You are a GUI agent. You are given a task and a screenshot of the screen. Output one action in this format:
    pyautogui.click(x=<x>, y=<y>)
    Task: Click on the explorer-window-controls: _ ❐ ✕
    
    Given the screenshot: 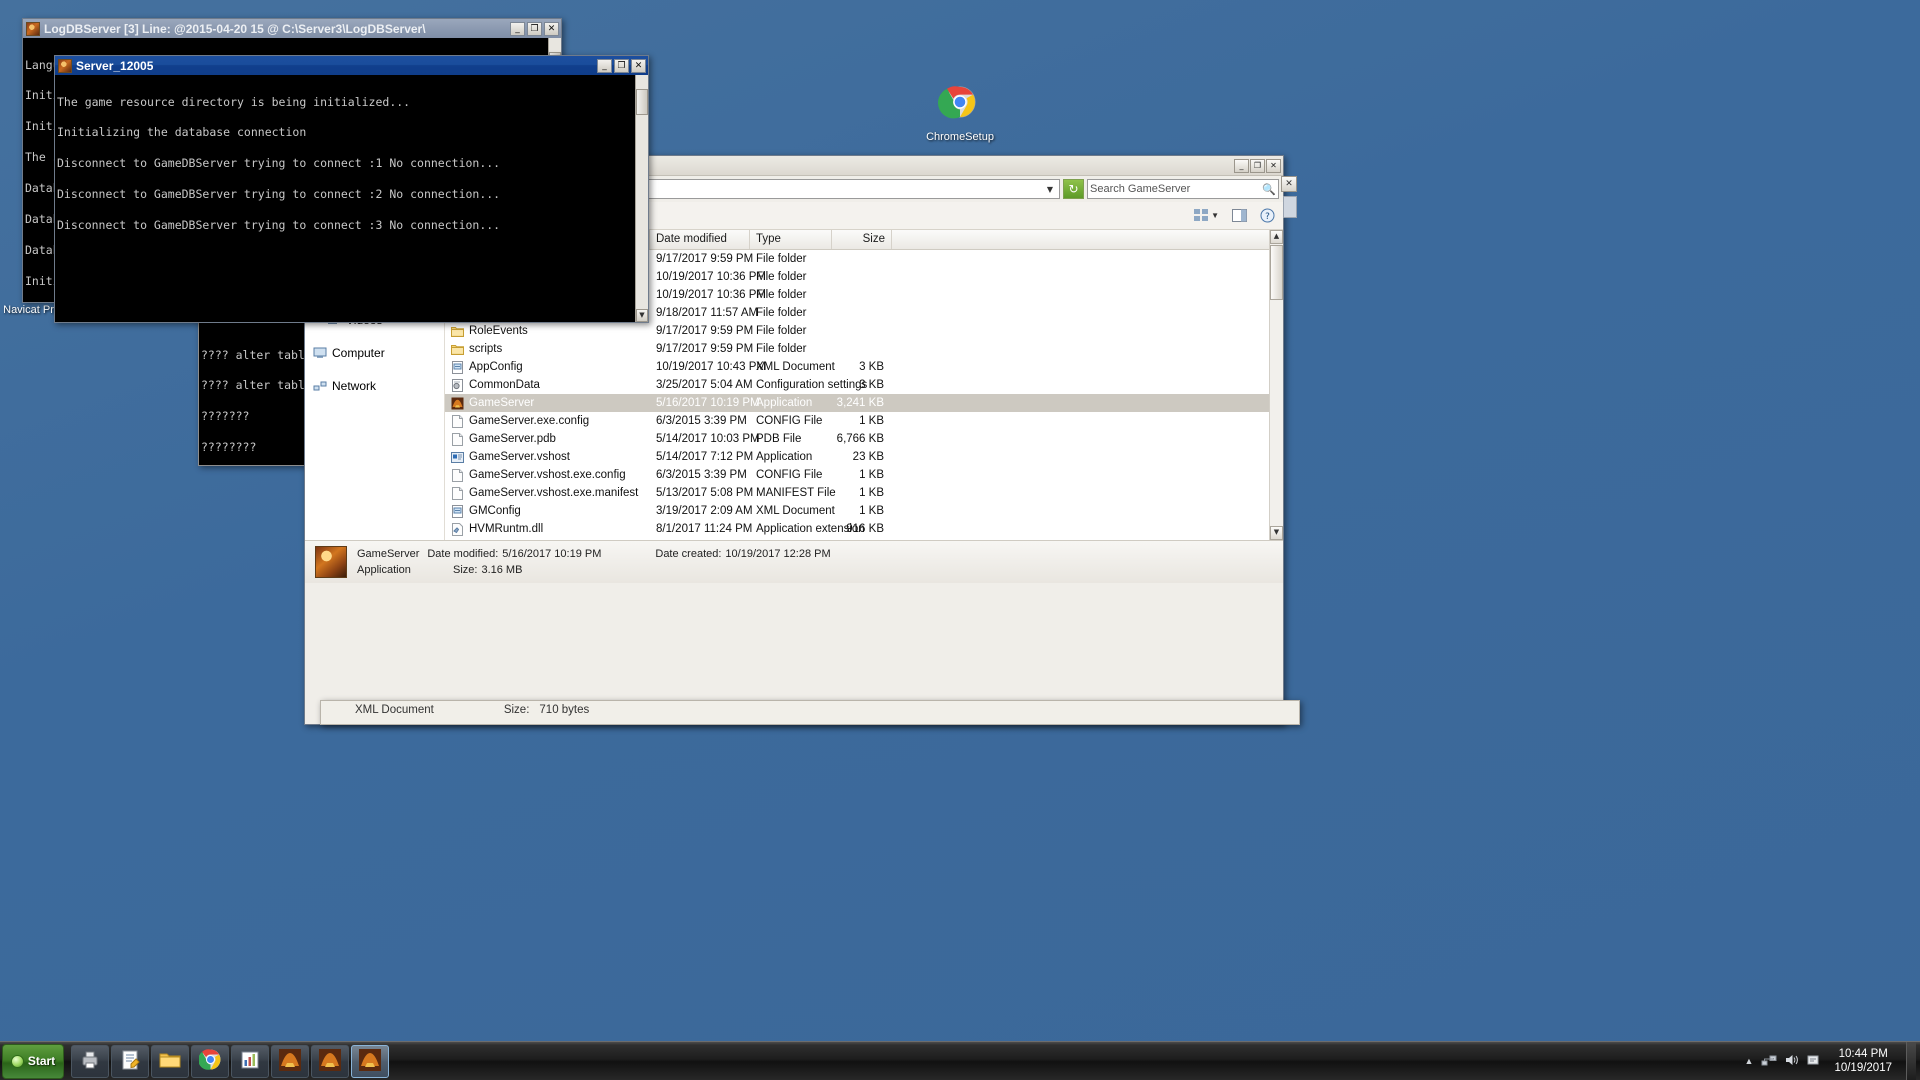 What is the action you would take?
    pyautogui.click(x=1257, y=165)
    